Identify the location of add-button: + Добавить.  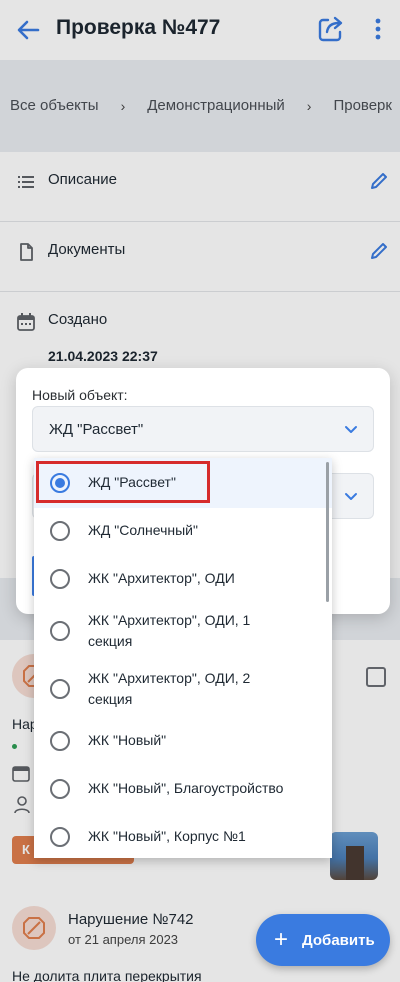
(323, 940).